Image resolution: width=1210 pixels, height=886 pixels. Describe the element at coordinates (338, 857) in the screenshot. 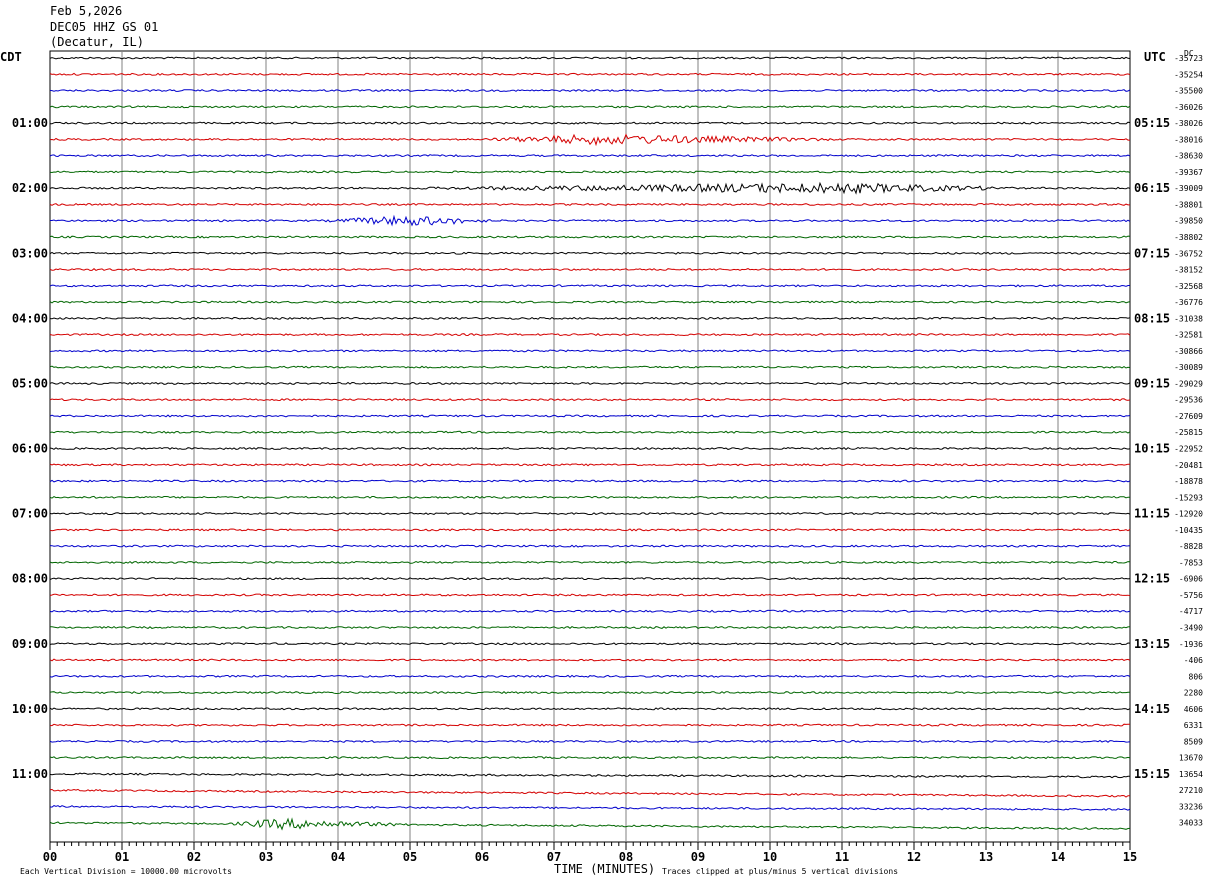

I see `x-tick-label: 04` at that location.